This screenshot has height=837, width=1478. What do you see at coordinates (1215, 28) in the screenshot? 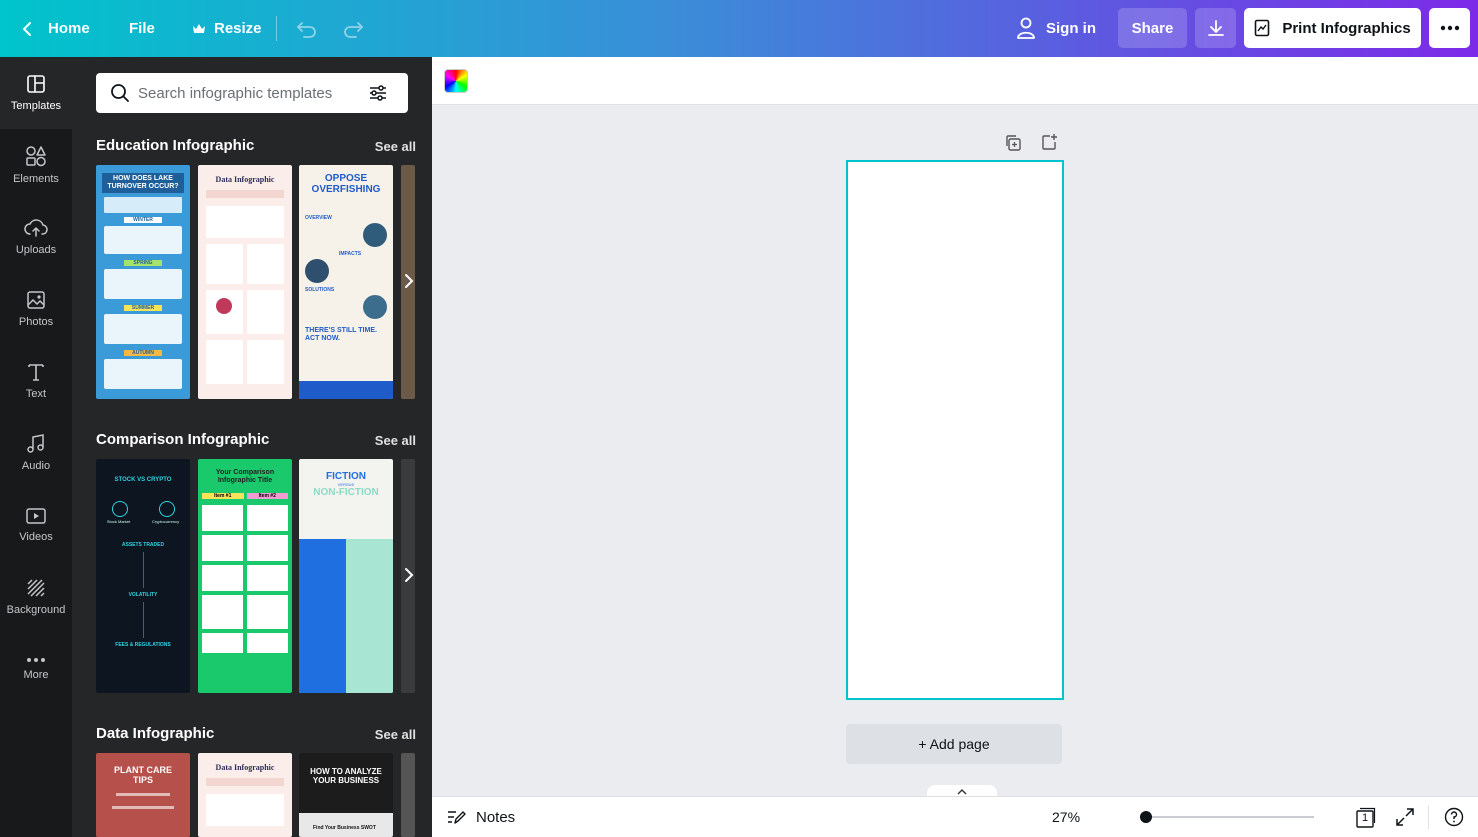
I see `download-button` at bounding box center [1215, 28].